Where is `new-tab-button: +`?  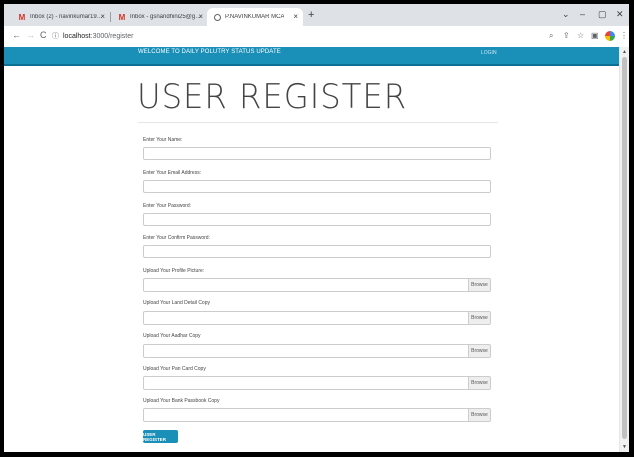
new-tab-button: + is located at coordinates (311, 15).